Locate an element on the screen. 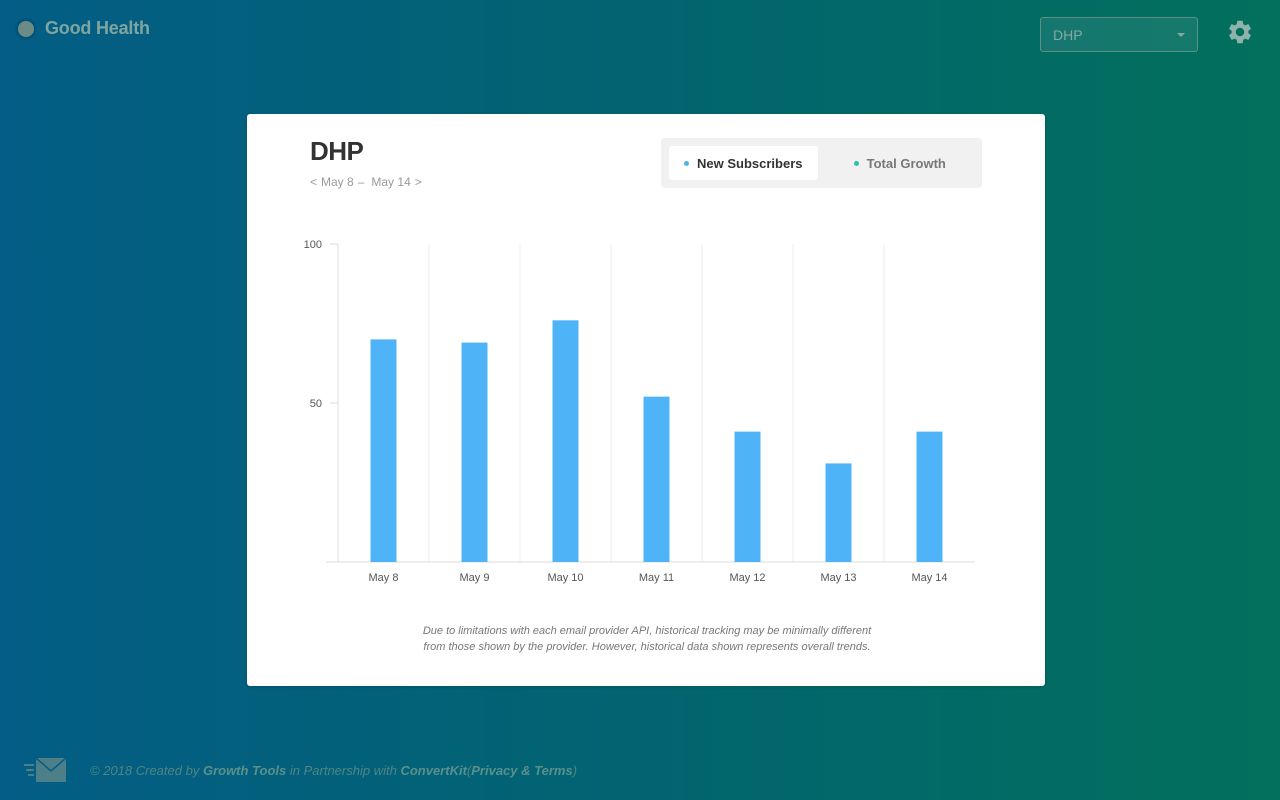 This screenshot has height=800, width=1280. status-dot-icon is located at coordinates (26, 28).